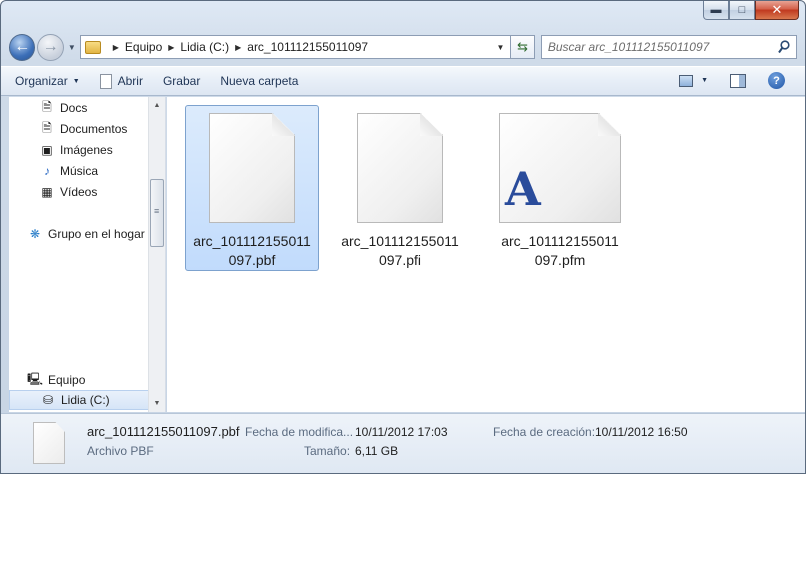  I want to click on address-dropdown-icon: ▼, so click(500, 47).